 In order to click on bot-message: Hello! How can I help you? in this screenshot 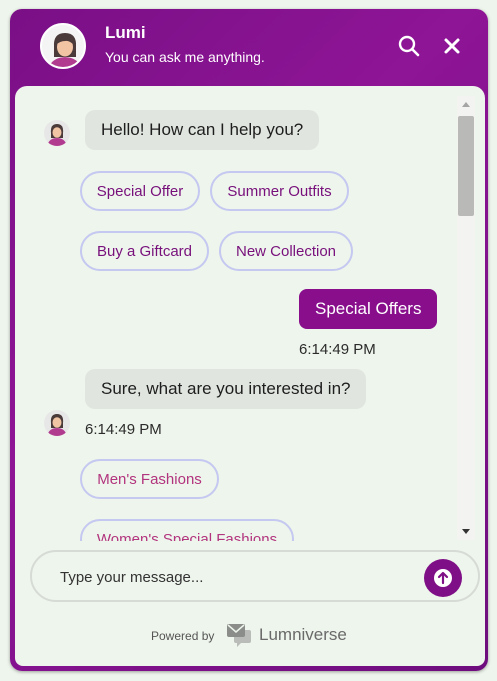, I will do `click(202, 130)`.